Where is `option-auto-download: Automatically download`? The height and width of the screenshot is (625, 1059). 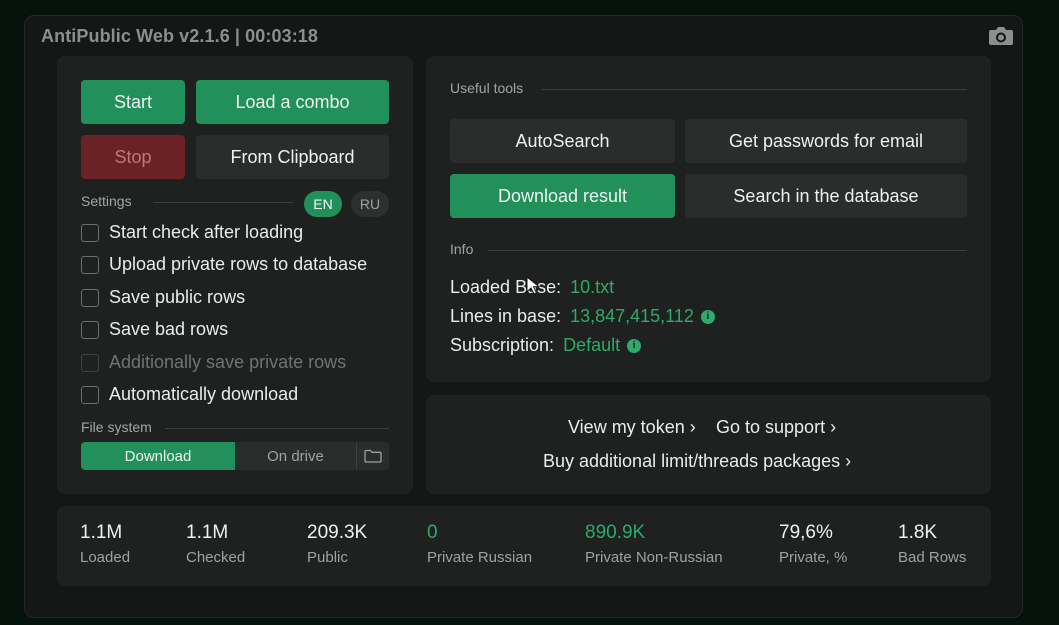 option-auto-download: Automatically download is located at coordinates (189, 394).